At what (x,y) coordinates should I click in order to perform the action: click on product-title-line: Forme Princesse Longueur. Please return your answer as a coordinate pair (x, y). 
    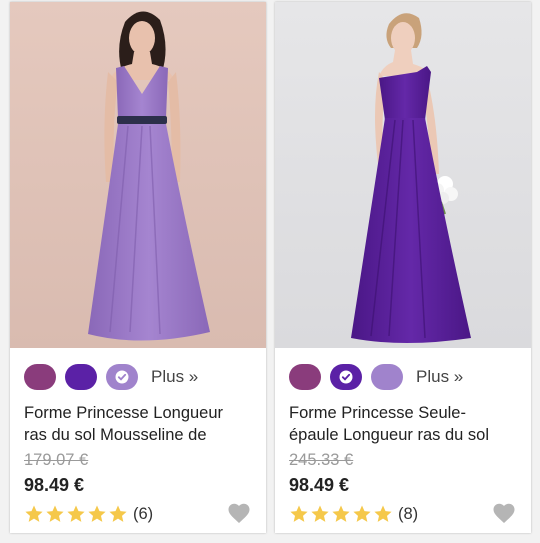
    Looking at the image, I should click on (124, 413).